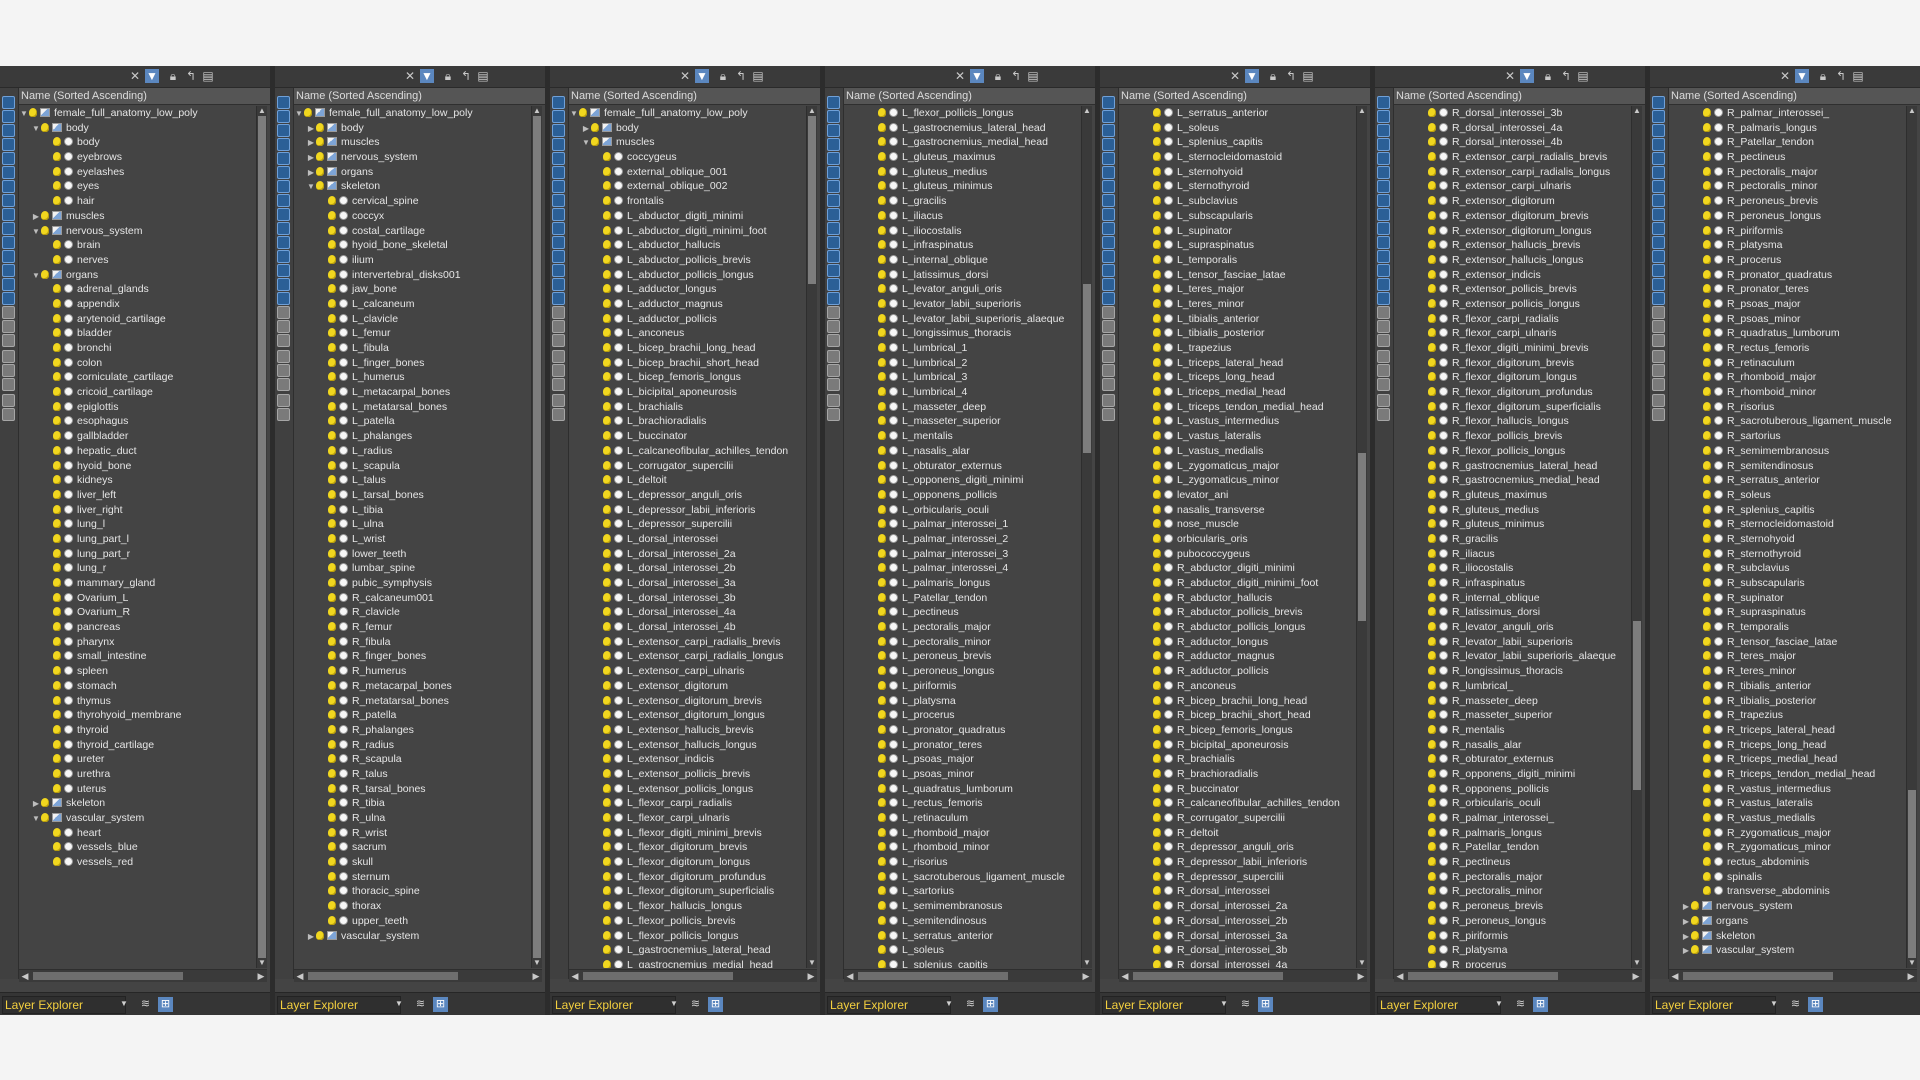  Describe the element at coordinates (1514, 774) in the screenshot. I see `object-row: R_opponens_digiti_minimi` at that location.